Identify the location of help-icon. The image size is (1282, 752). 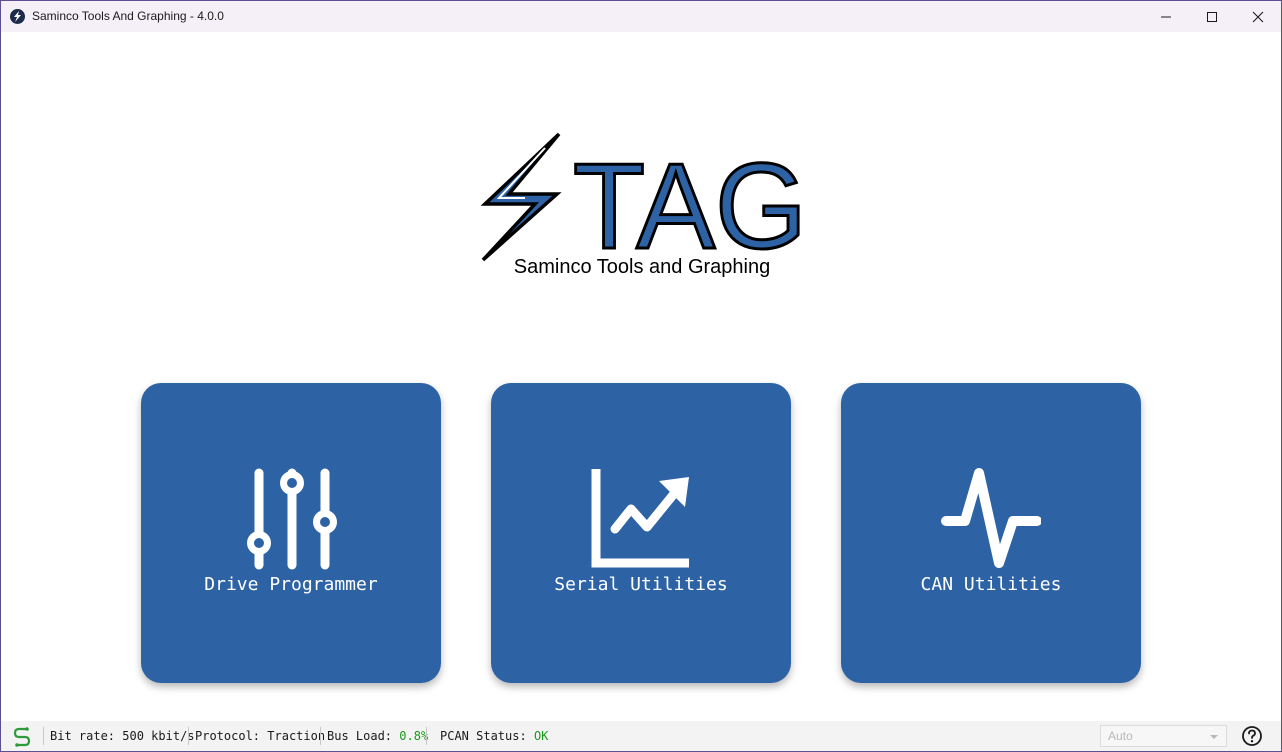
(1252, 736).